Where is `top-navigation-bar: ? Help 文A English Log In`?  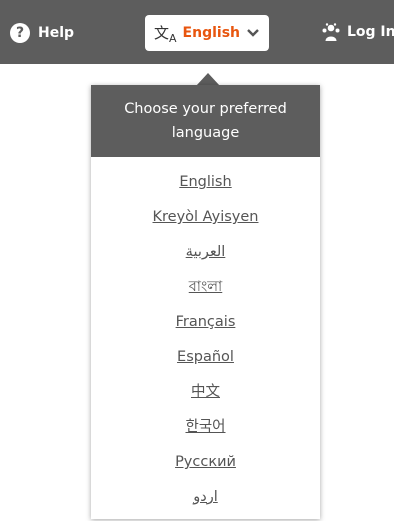
top-navigation-bar: ? Help 文A English Log In is located at coordinates (197, 32).